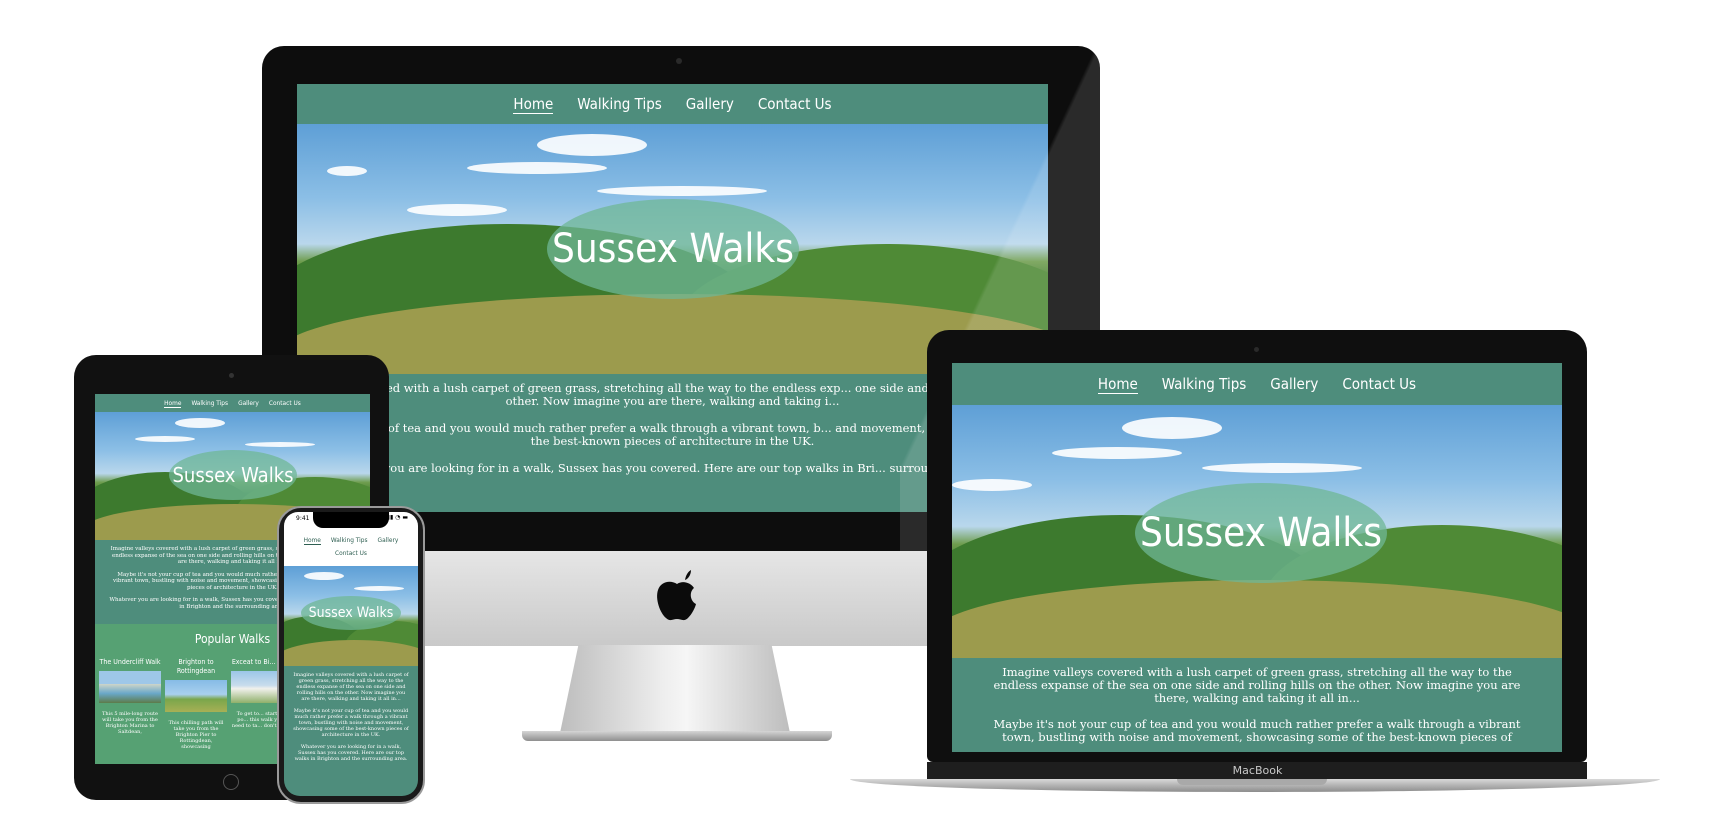  I want to click on ipad-hero-title-oval: Sussex Walks, so click(233, 475).